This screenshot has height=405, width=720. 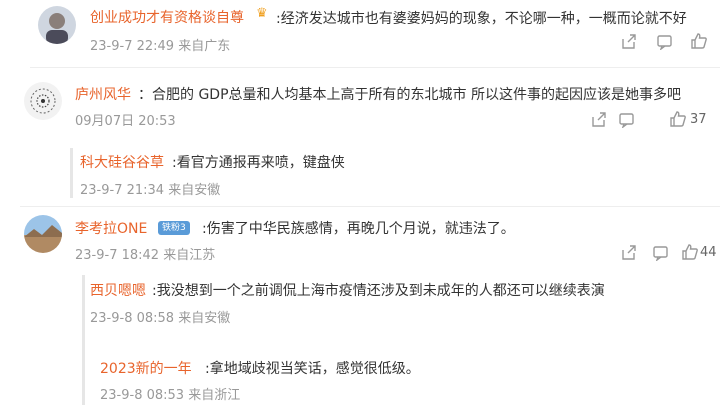 I want to click on reply-meta: 23-9-8 08:53 来自浙江, so click(x=170, y=395).